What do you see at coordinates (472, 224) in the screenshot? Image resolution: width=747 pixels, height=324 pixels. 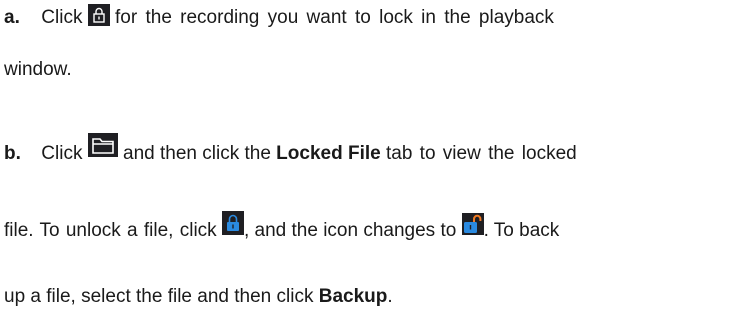 I see `unlocked-icon` at bounding box center [472, 224].